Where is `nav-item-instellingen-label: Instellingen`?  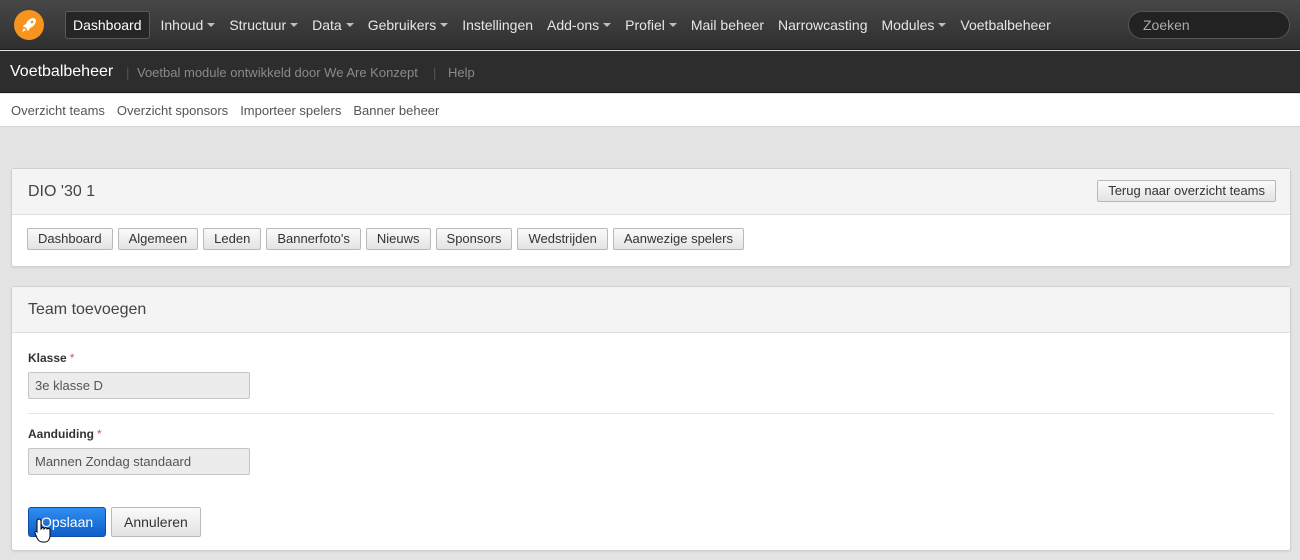
nav-item-instellingen-label: Instellingen is located at coordinates (498, 25).